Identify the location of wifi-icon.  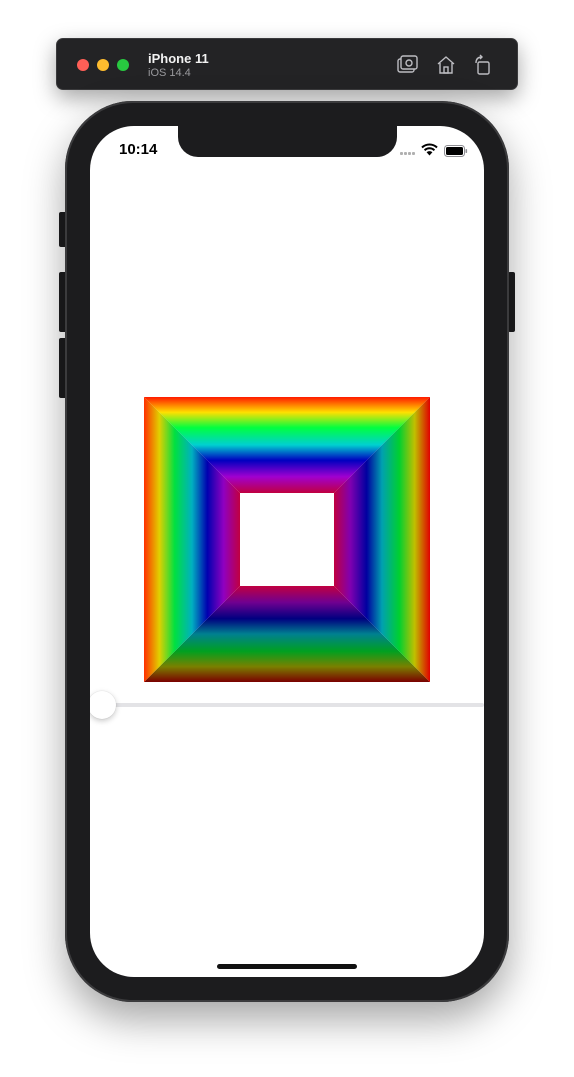
(429, 149).